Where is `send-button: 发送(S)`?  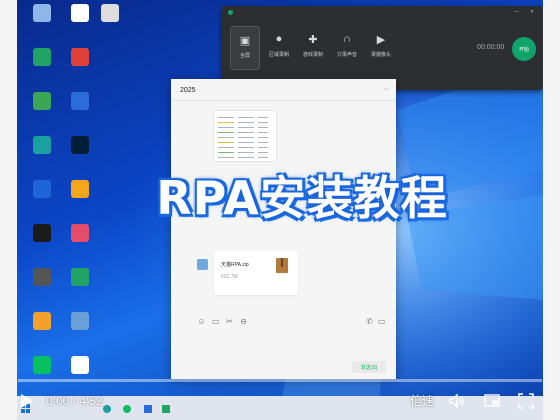
send-button: 发送(S) is located at coordinates (369, 367).